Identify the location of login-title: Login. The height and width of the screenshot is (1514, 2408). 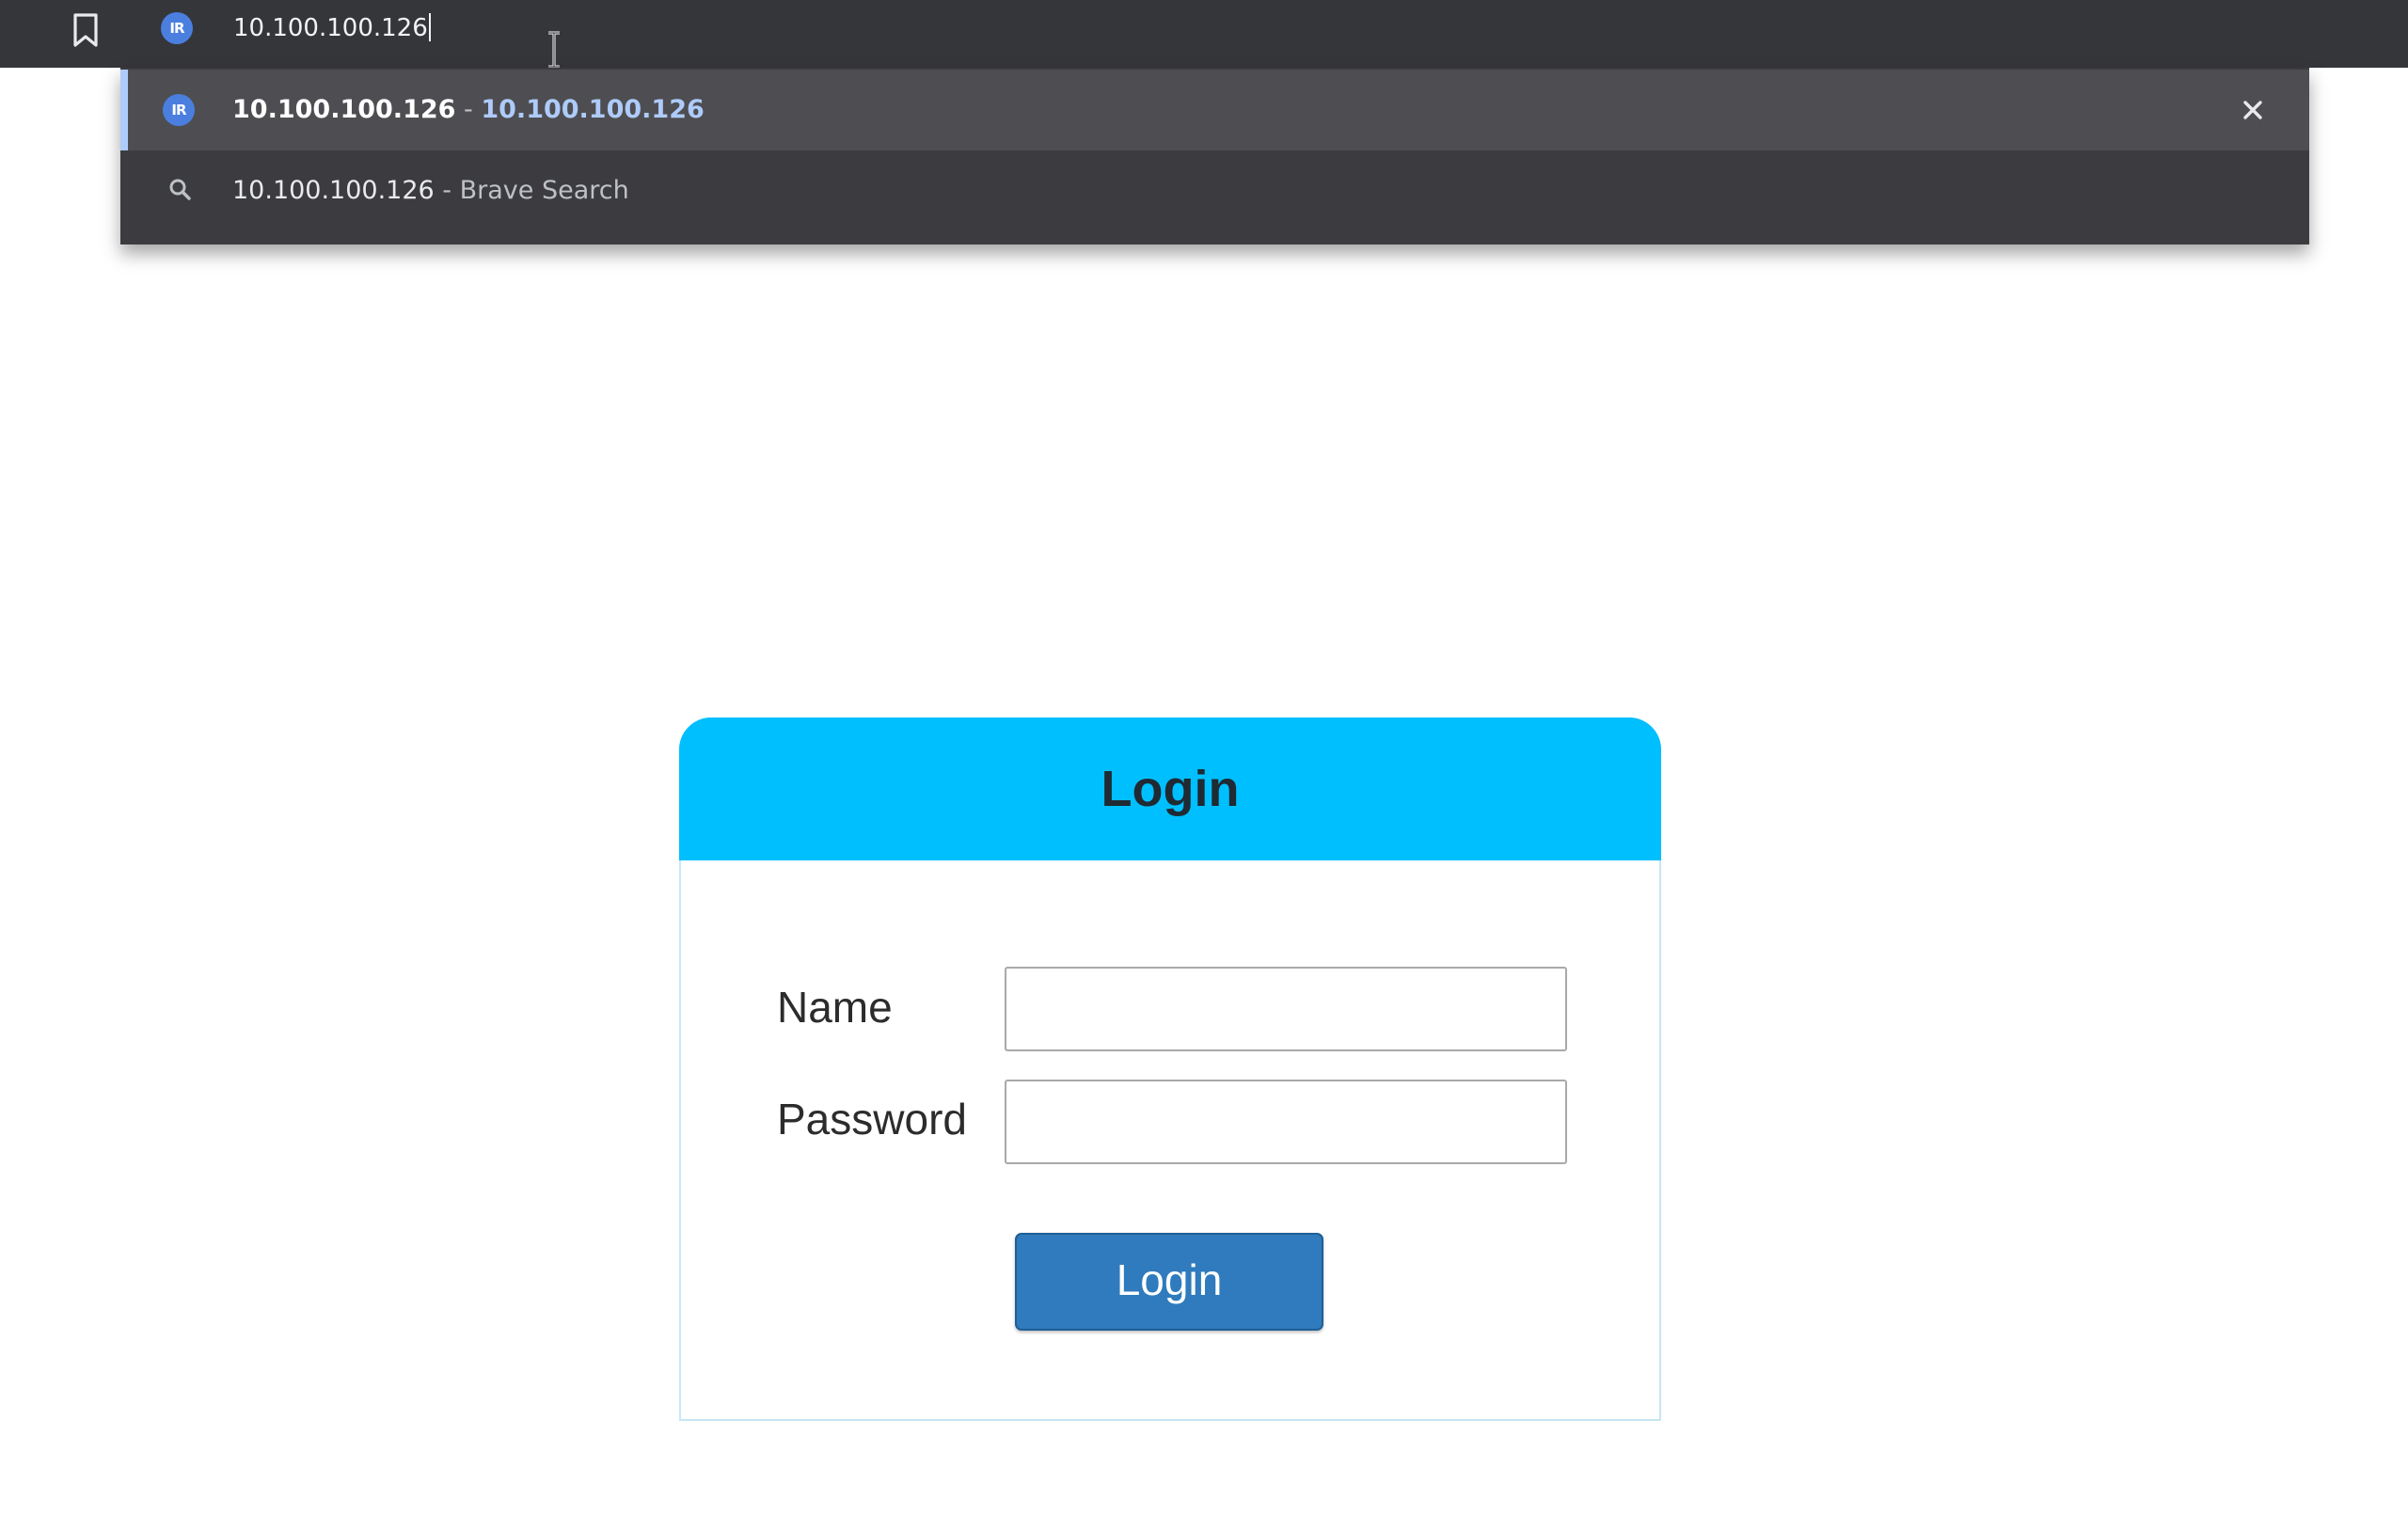
(1171, 789).